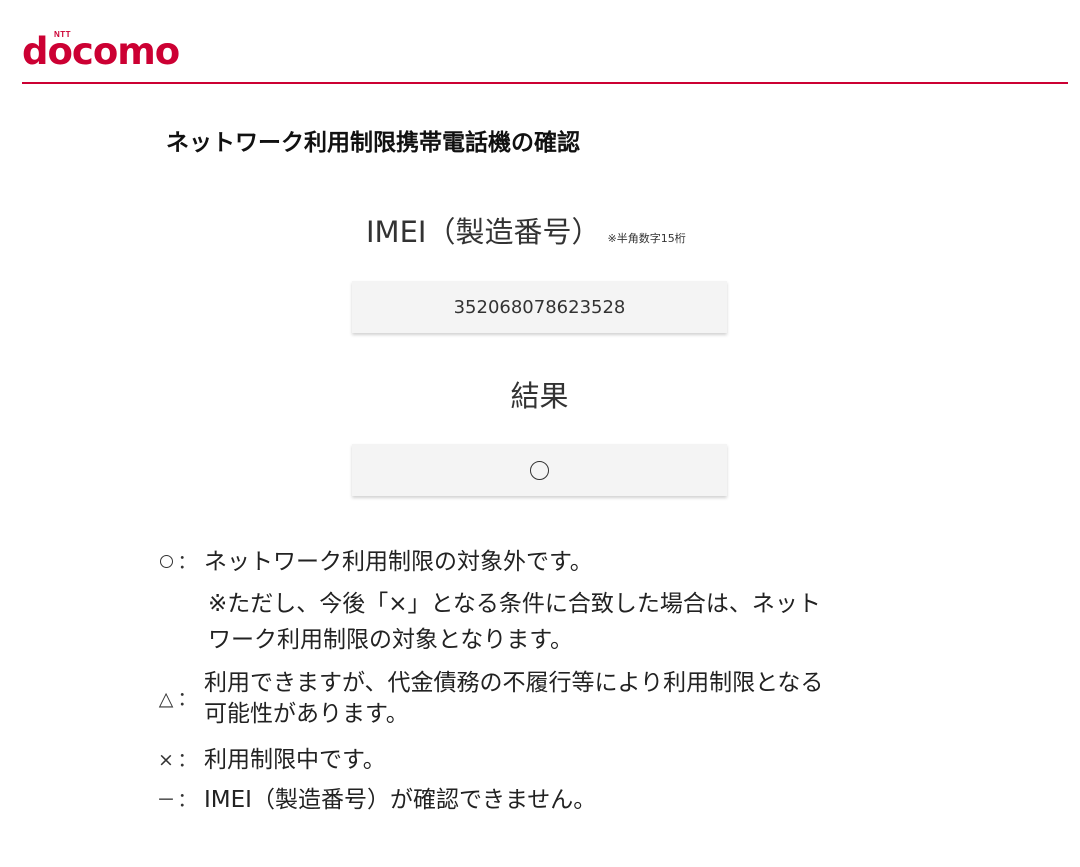  I want to click on imei-label-row: IMEI（製造番号） ※半角数字15桁, so click(526, 235).